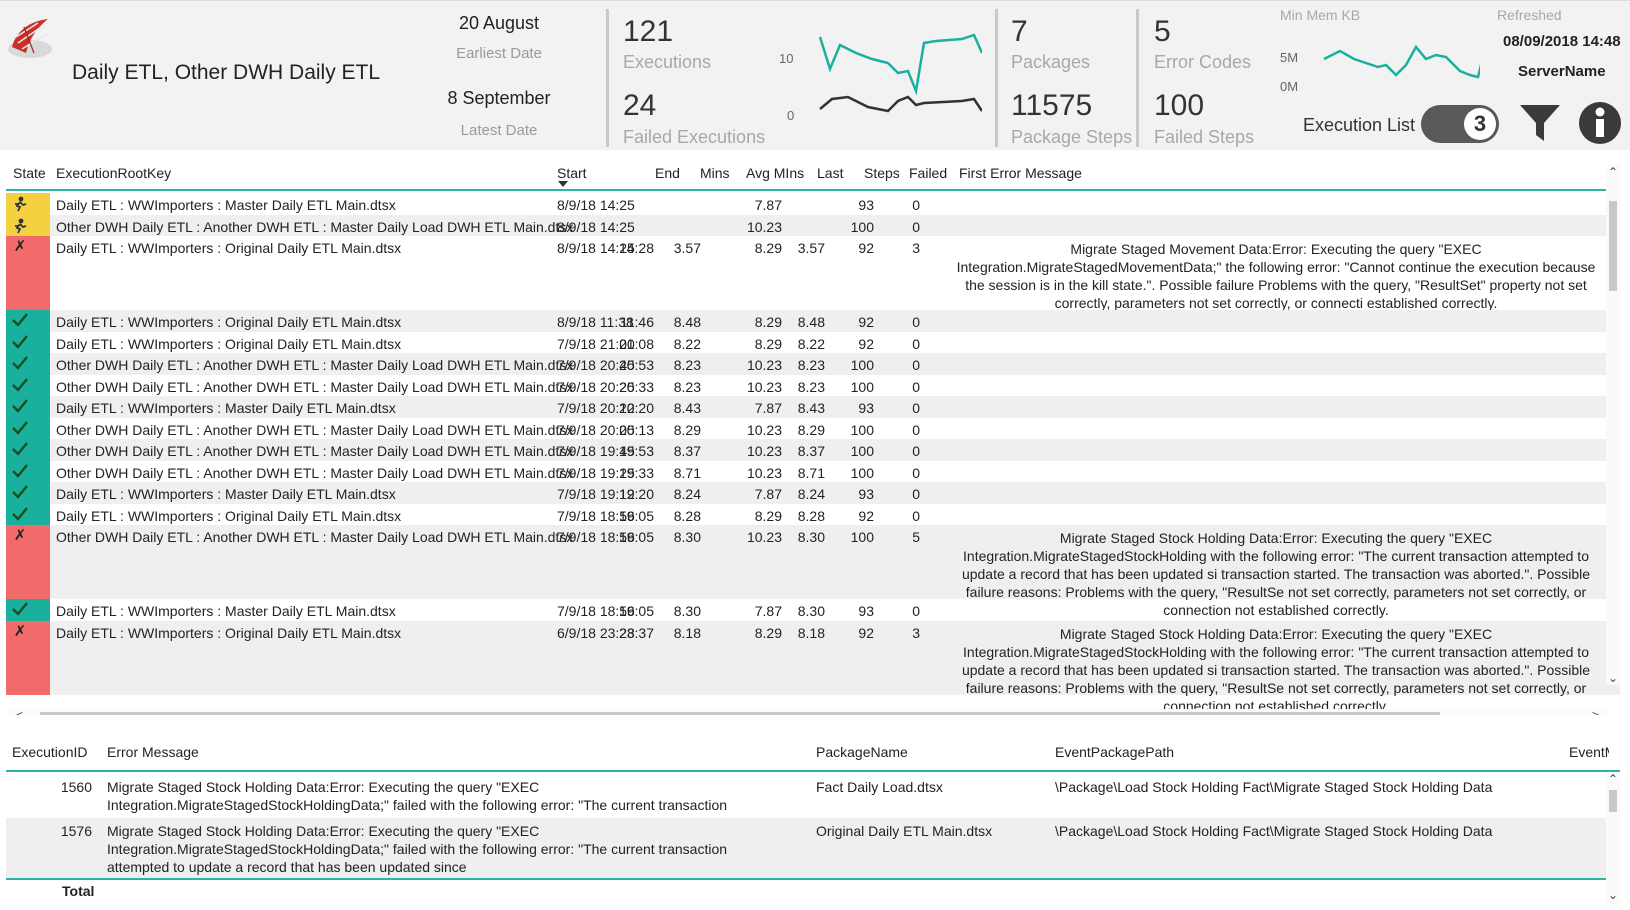 The height and width of the screenshot is (910, 1630). What do you see at coordinates (1052, 105) in the screenshot?
I see `package-steps-value: 11575` at bounding box center [1052, 105].